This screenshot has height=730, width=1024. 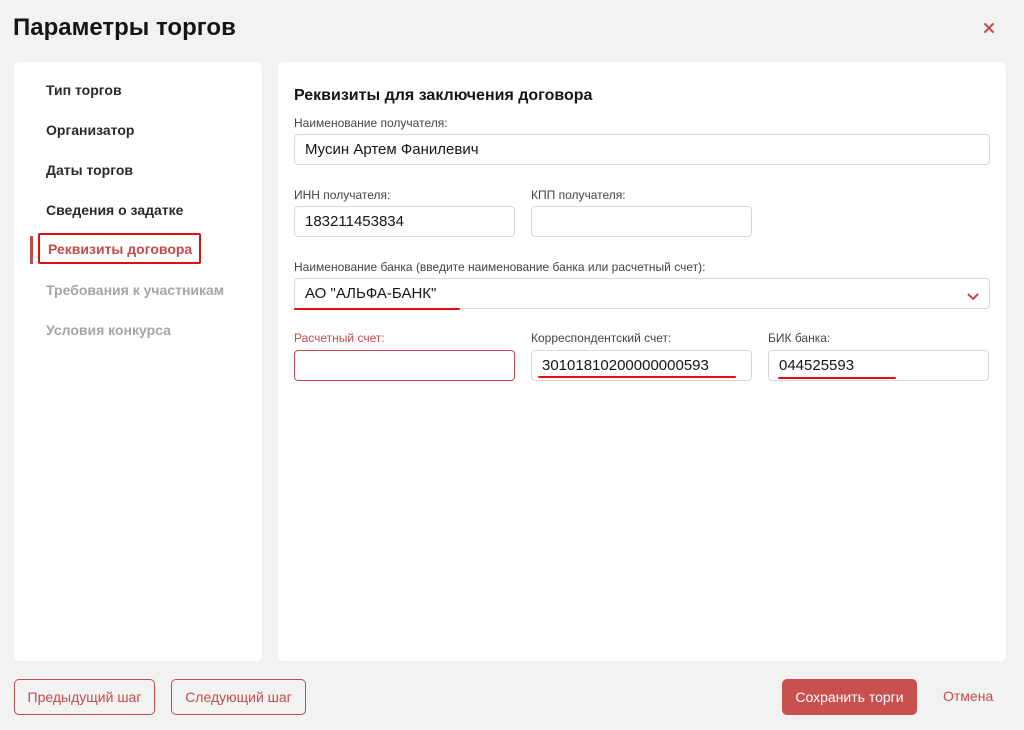 I want to click on account-label: Расчетный счет:, so click(x=339, y=338).